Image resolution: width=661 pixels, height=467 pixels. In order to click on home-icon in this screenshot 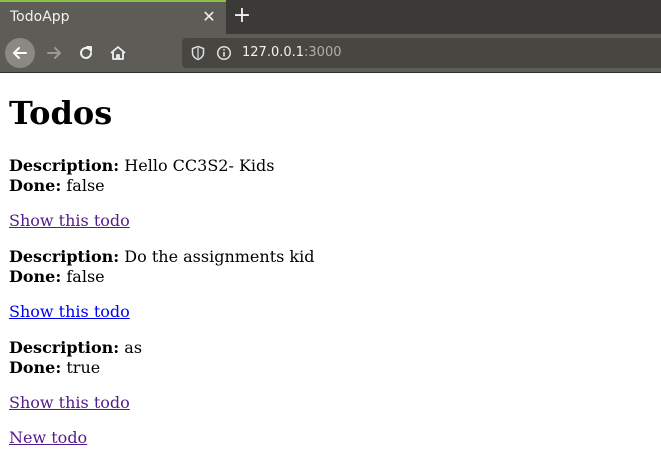, I will do `click(118, 53)`.